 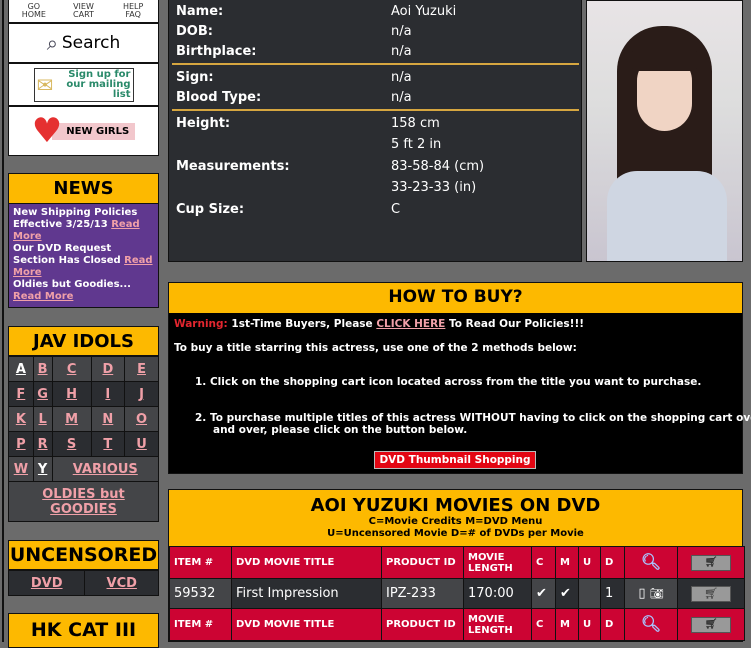 I want to click on letter-link-C: C, so click(x=72, y=369).